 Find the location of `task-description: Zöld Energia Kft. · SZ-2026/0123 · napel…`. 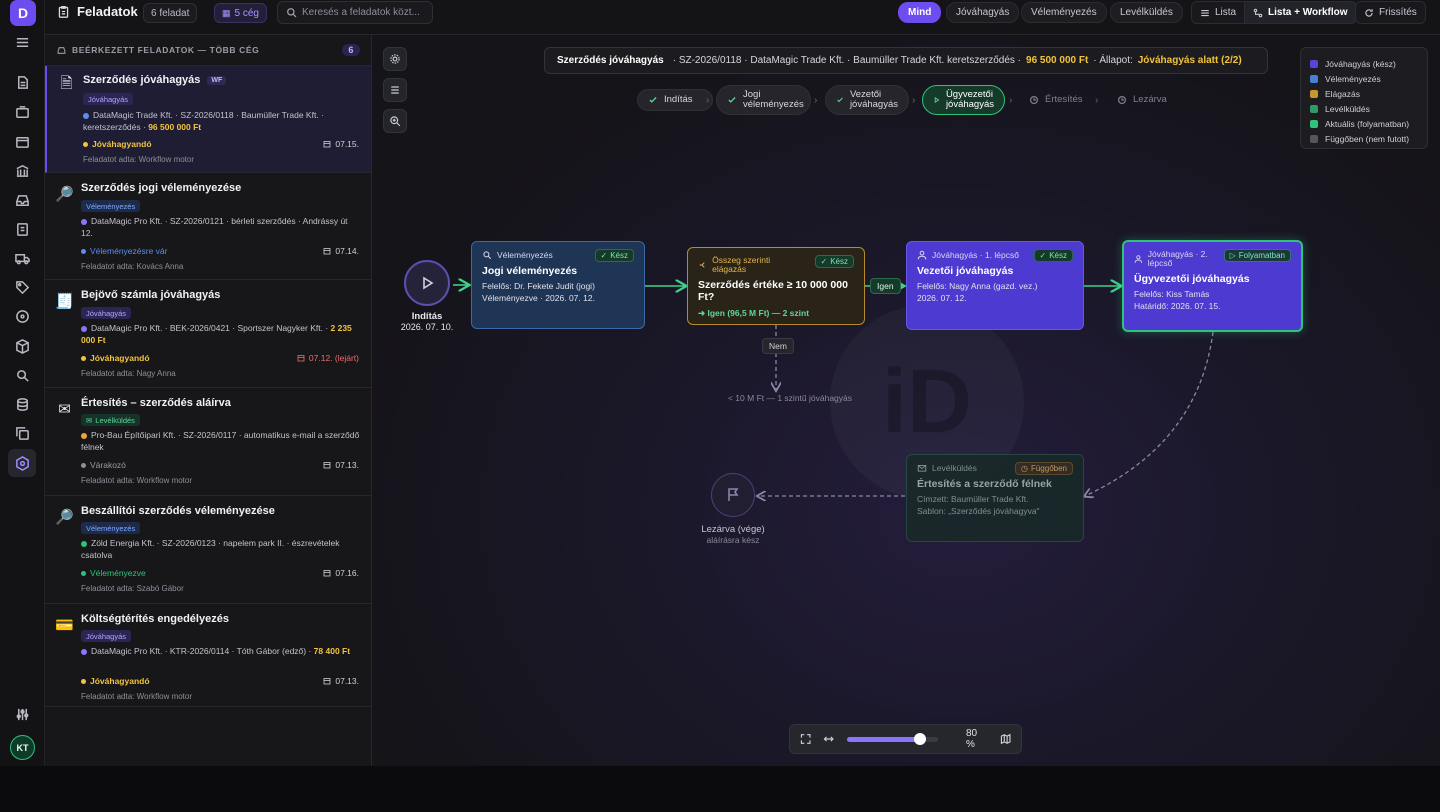

task-description: Zöld Energia Kft. · SZ-2026/0123 · napel… is located at coordinates (221, 549).